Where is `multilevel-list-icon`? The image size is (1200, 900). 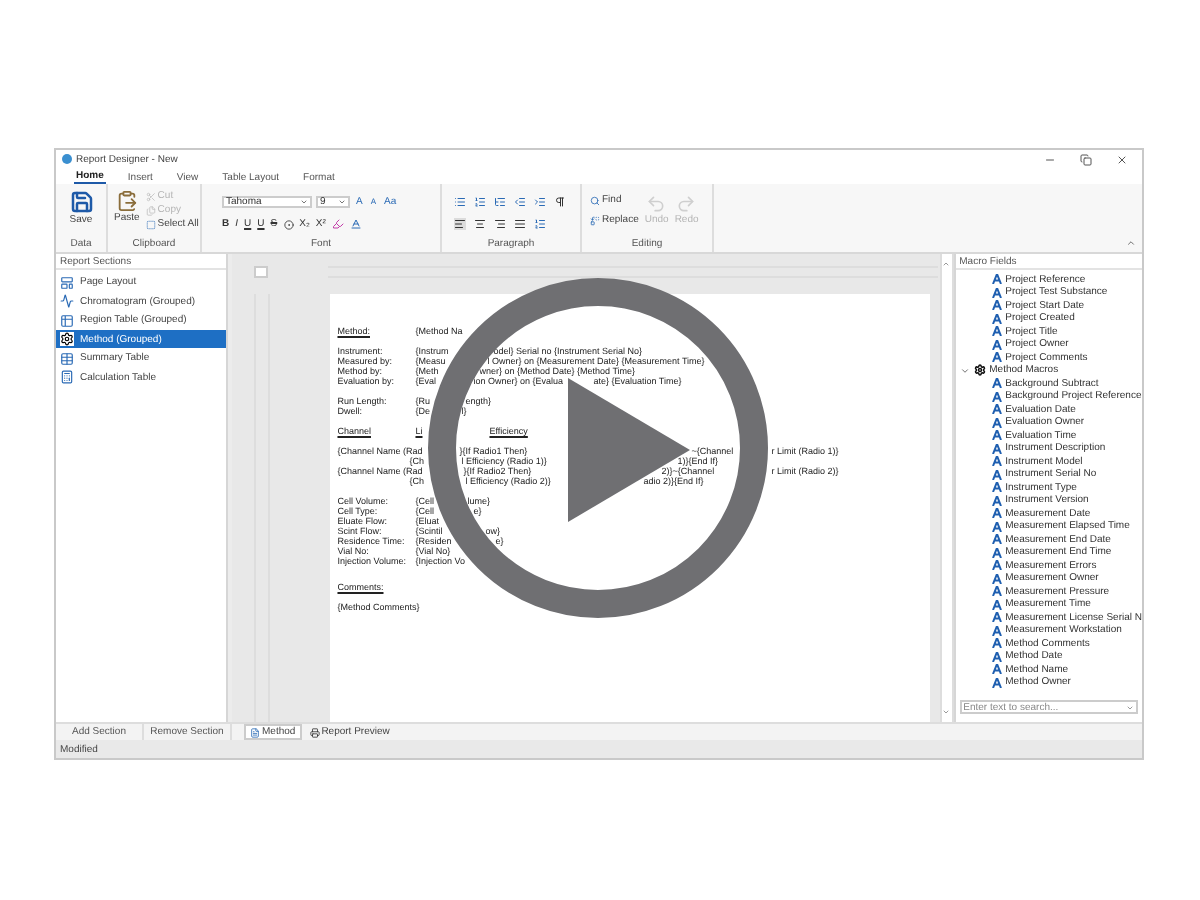
multilevel-list-icon is located at coordinates (500, 202).